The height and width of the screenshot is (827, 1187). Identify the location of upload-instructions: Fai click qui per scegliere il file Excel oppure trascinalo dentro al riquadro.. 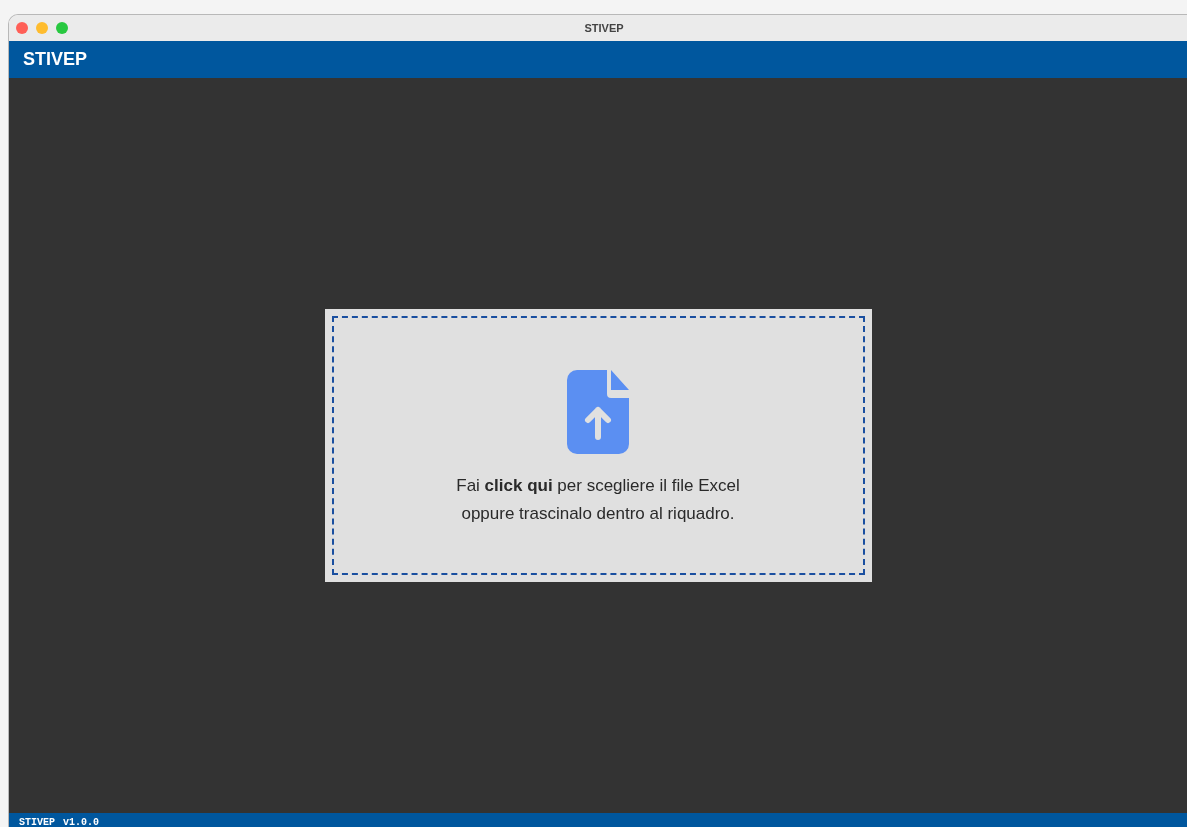
(598, 499).